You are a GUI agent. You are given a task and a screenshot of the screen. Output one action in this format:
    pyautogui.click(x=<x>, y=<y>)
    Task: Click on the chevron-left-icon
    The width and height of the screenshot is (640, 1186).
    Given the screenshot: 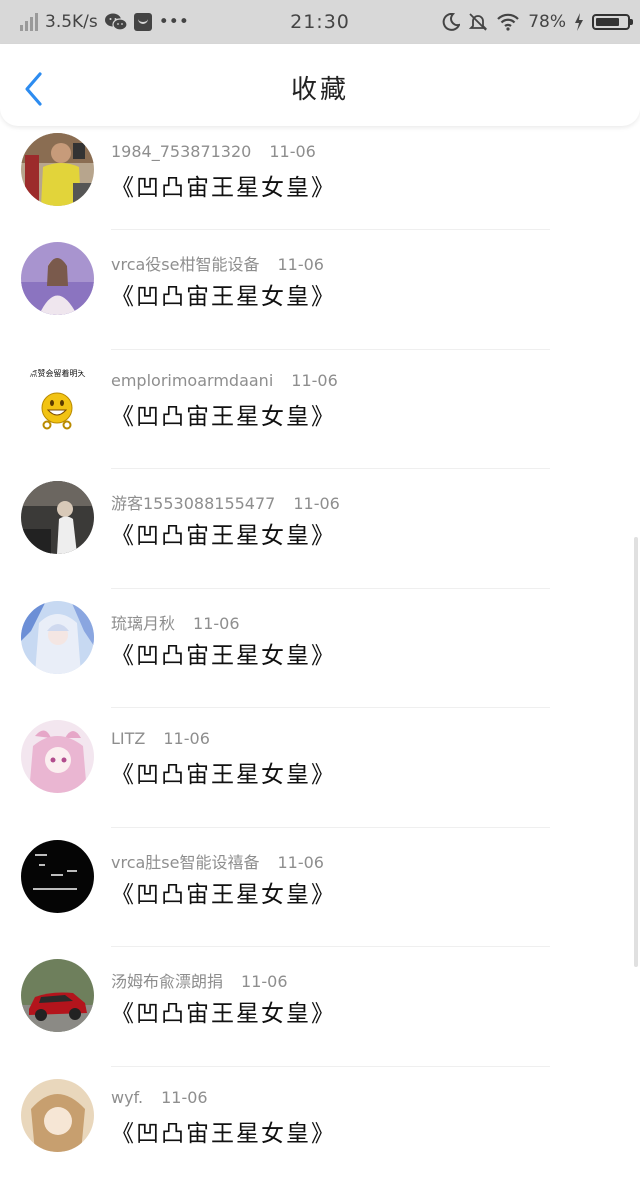 What is the action you would take?
    pyautogui.click(x=35, y=89)
    